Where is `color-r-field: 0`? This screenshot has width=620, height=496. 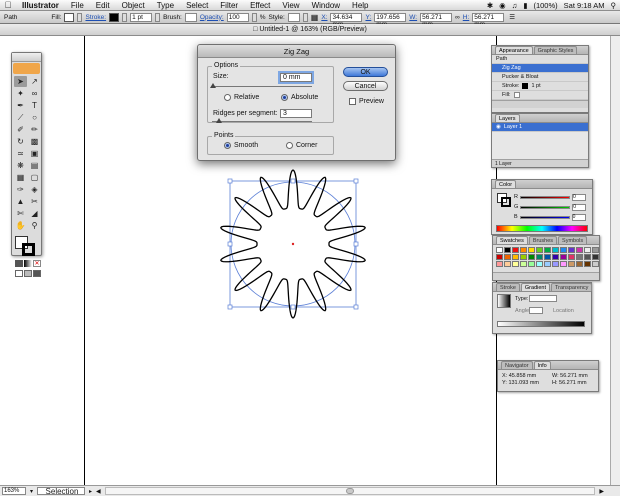 color-r-field: 0 is located at coordinates (578, 197).